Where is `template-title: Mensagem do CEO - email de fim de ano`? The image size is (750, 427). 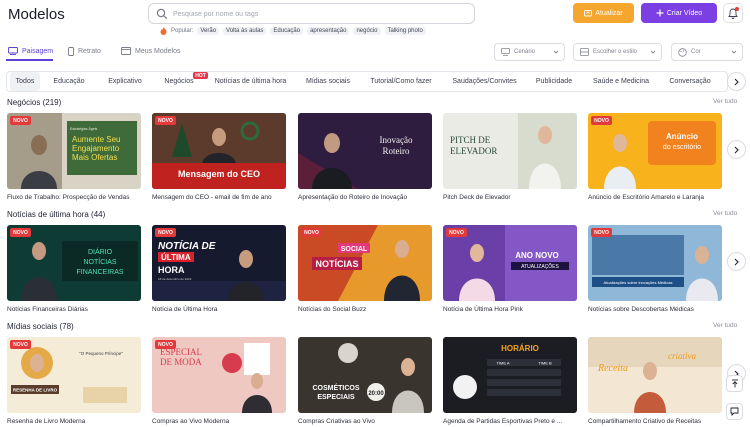
template-title: Mensagem do CEO - email de fim de ano is located at coordinates (212, 197).